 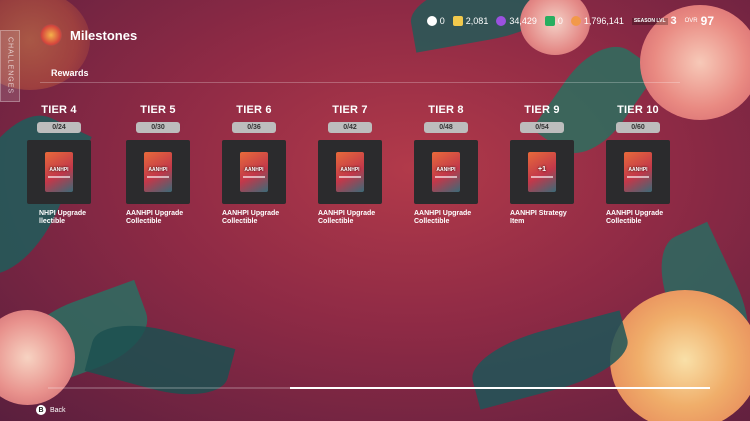 I want to click on back-button: B Back, so click(x=51, y=410).